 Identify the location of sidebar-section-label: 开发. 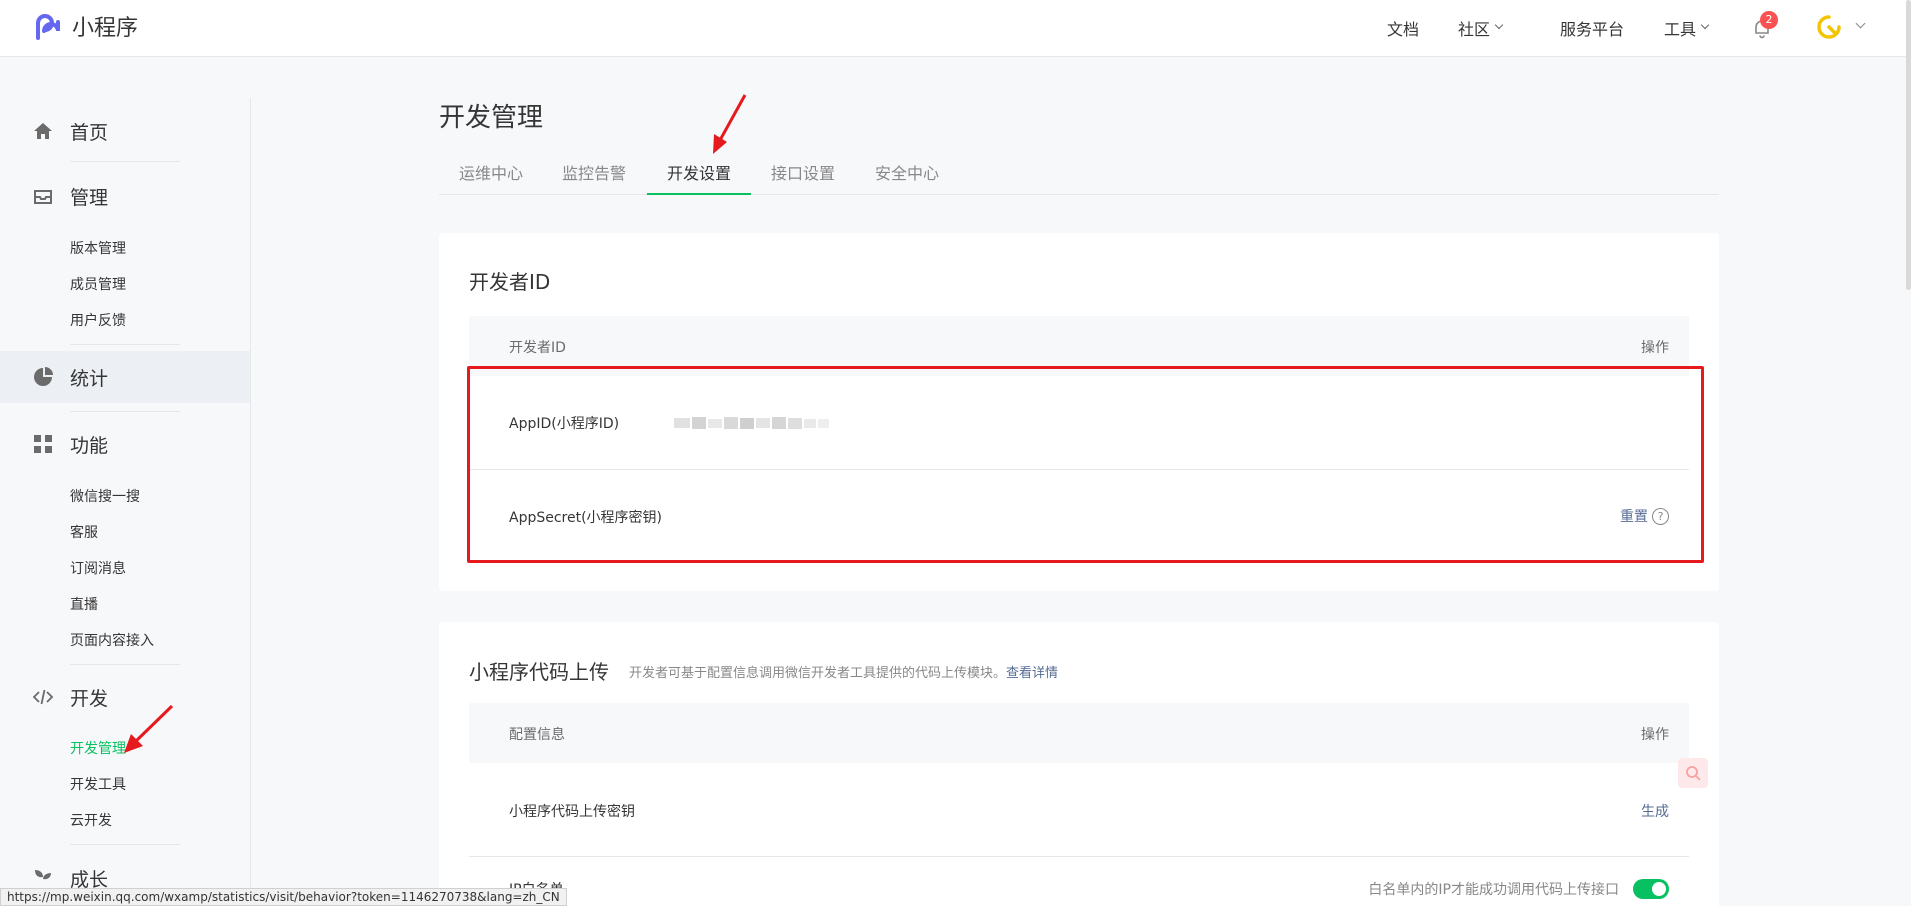
(89, 698).